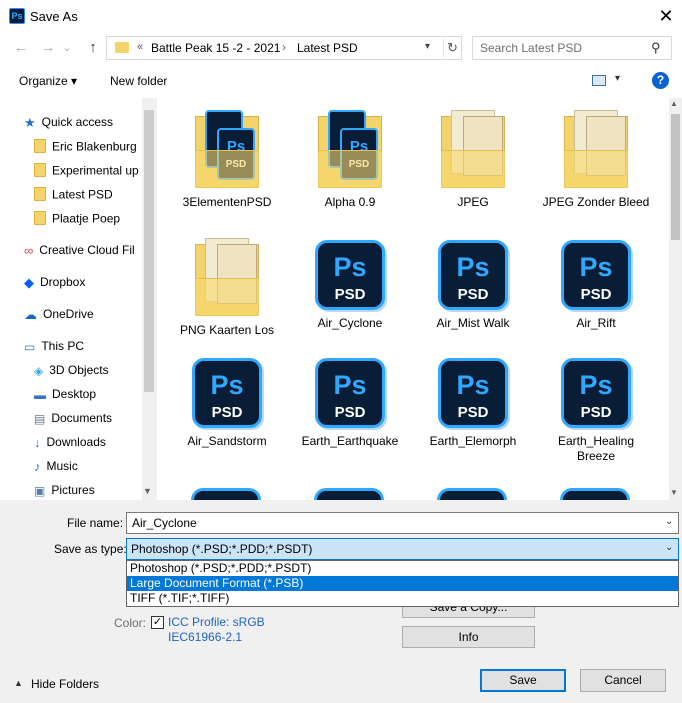 The image size is (682, 703). I want to click on file-tile: PNG Kaarten Los, so click(227, 288).